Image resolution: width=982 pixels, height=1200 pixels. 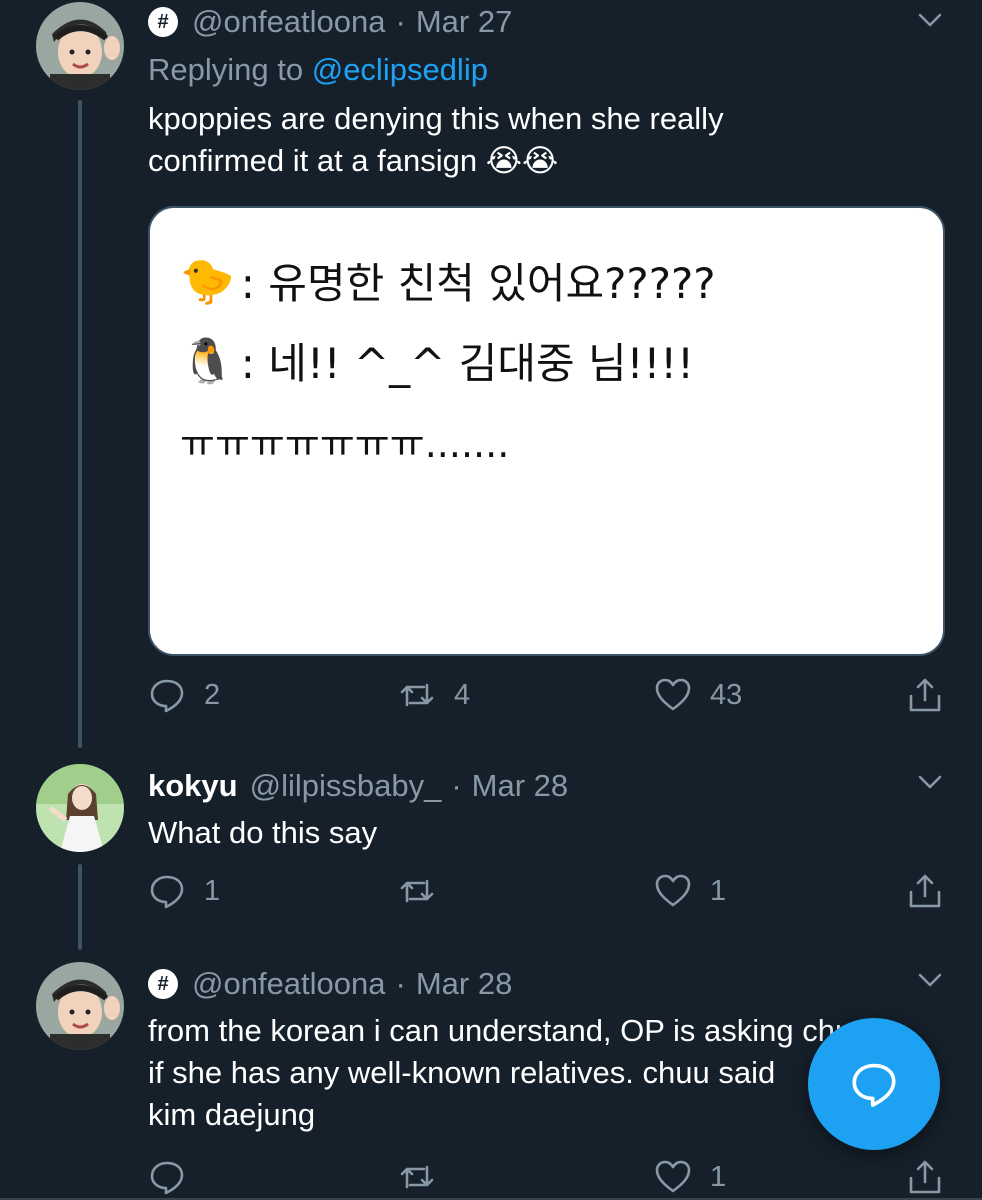 I want to click on retweet-button: 4, so click(x=434, y=695).